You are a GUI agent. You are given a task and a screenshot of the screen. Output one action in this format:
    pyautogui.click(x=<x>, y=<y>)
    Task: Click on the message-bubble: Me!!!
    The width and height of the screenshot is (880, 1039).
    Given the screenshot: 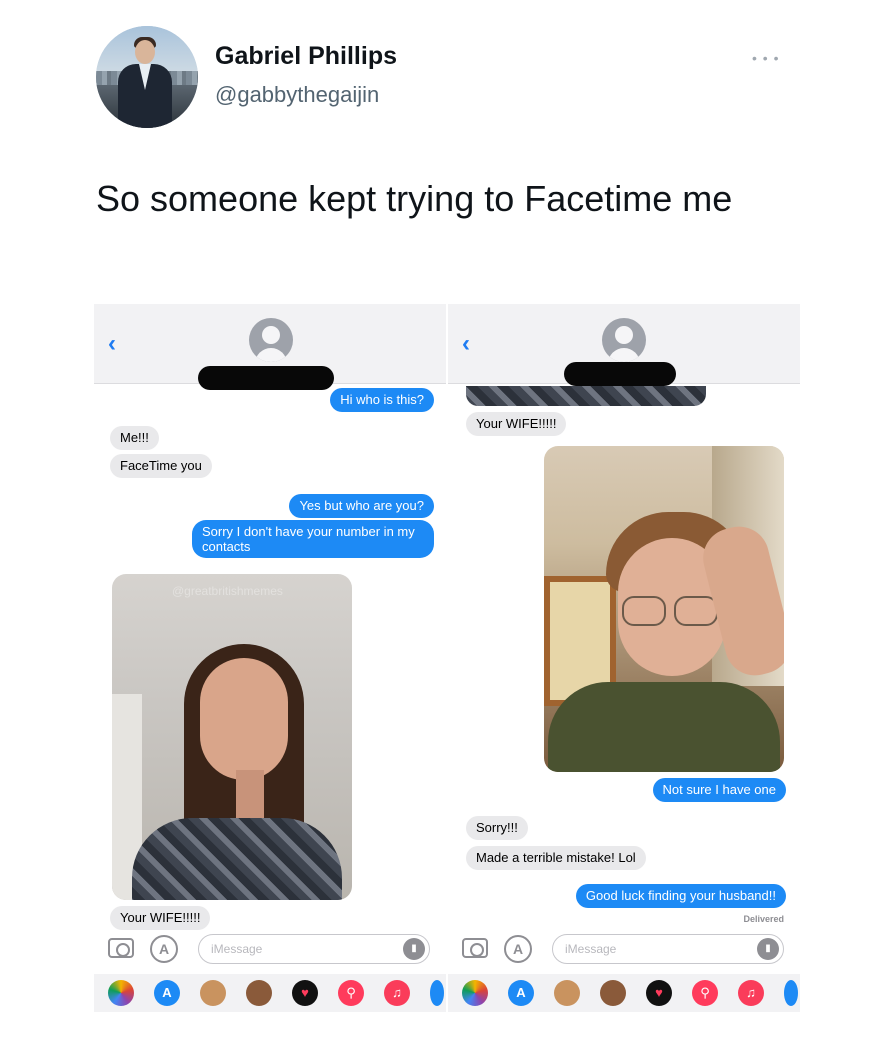 What is the action you would take?
    pyautogui.click(x=134, y=438)
    